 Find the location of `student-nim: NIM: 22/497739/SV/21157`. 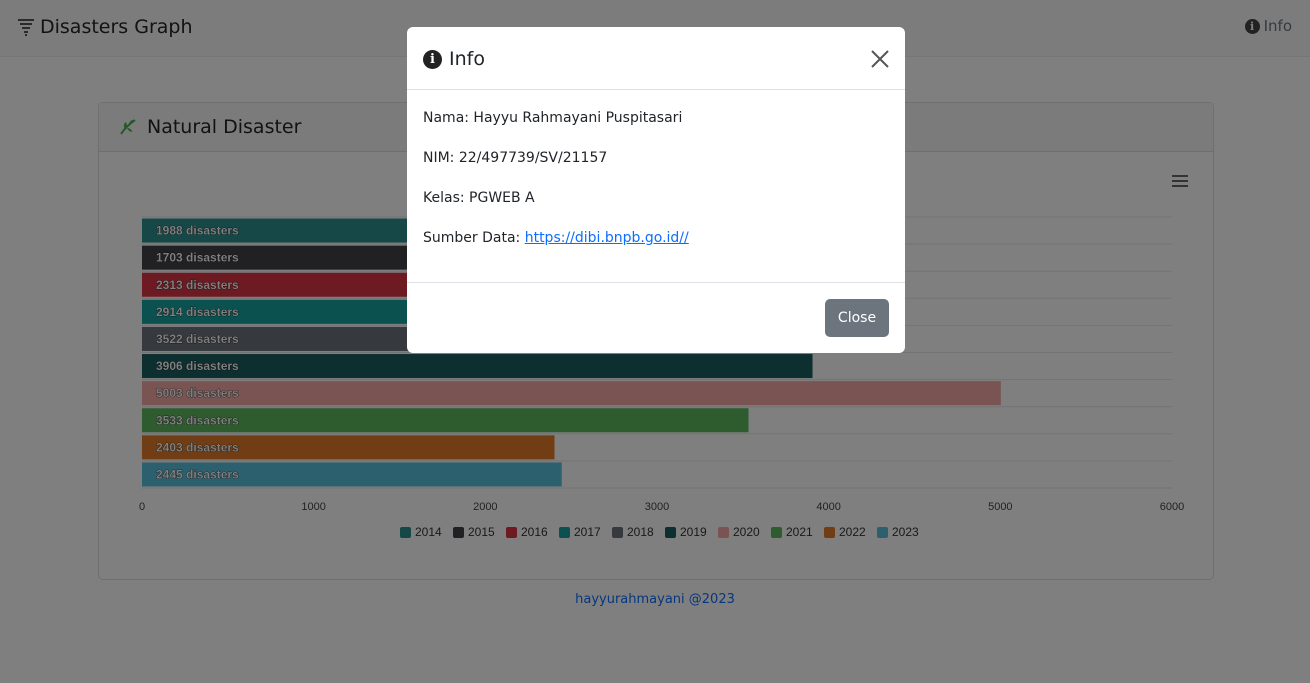

student-nim: NIM: 22/497739/SV/21157 is located at coordinates (515, 158).